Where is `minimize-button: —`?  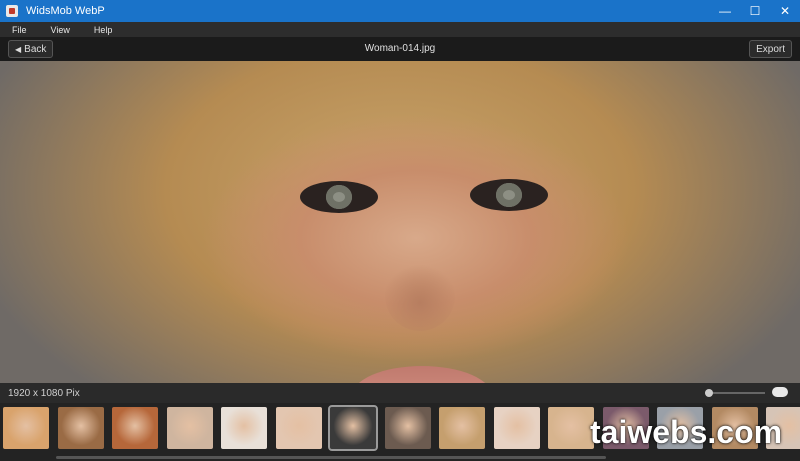
minimize-button: — is located at coordinates (725, 11).